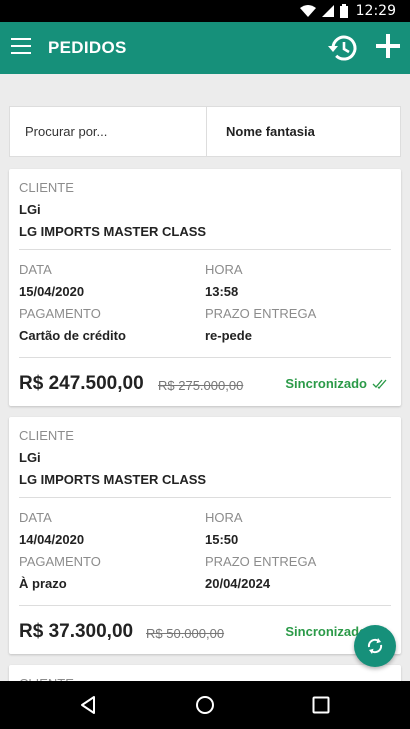  What do you see at coordinates (43, 583) in the screenshot?
I see `payment-value: À prazo` at bounding box center [43, 583].